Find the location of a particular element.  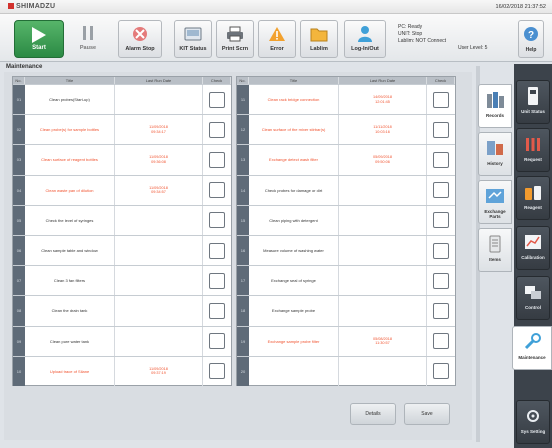

maintenance-item-title: Clean waste pan of dilution is located at coordinates (70, 190).